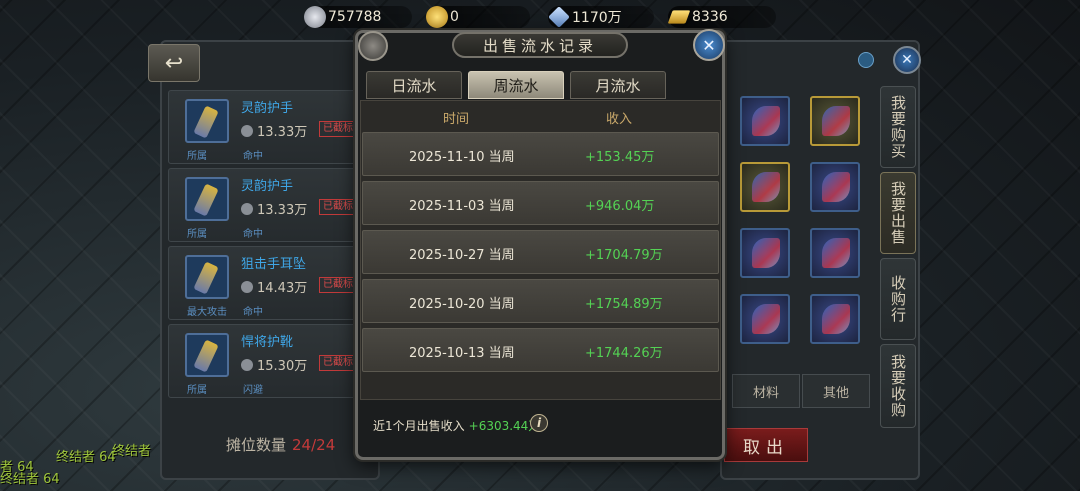 This screenshot has width=1080, height=491. What do you see at coordinates (618, 85) in the screenshot?
I see `tab-monthly: 月流水` at bounding box center [618, 85].